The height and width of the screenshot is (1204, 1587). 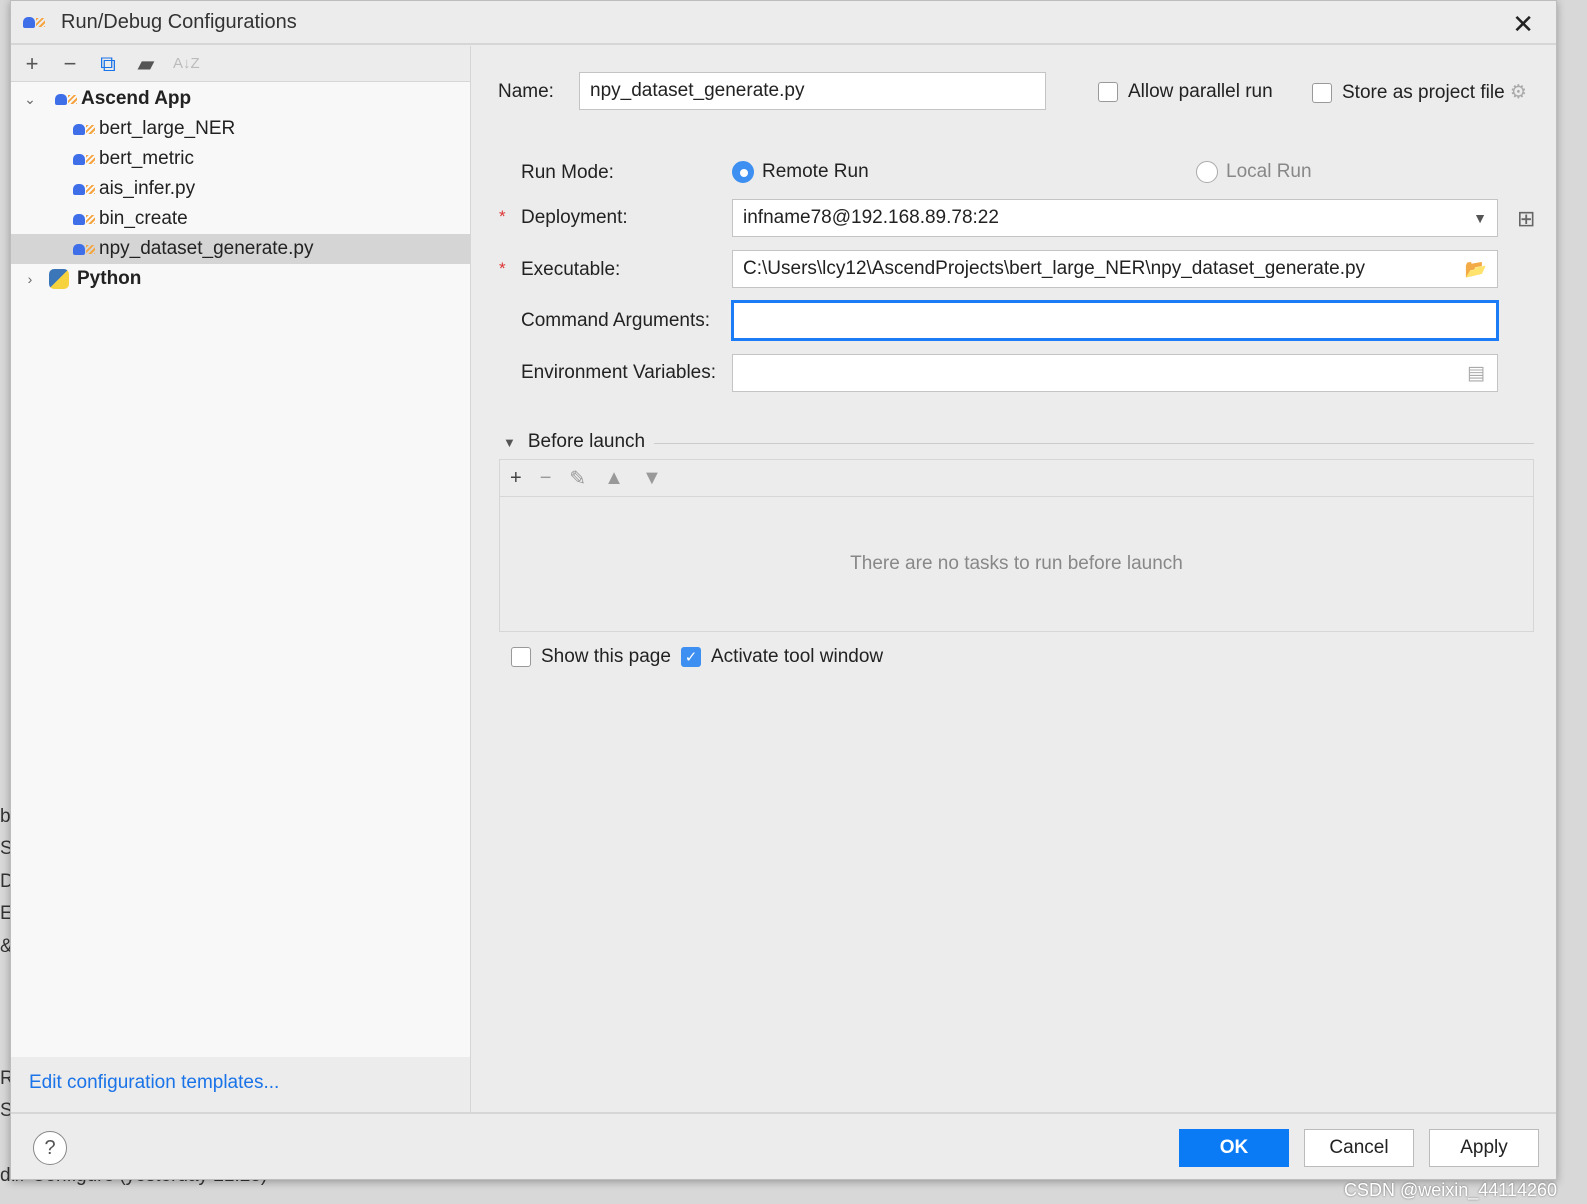 What do you see at coordinates (30, 279) in the screenshot?
I see `chevron-right-icon: ›` at bounding box center [30, 279].